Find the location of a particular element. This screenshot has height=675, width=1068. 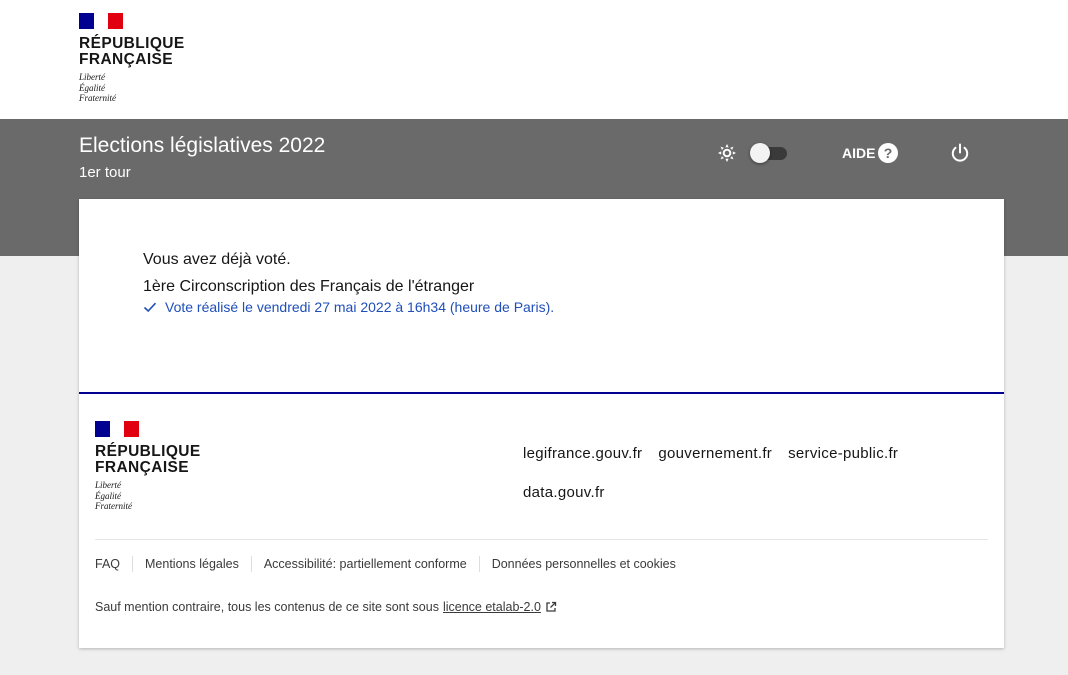

footer-nav-faq: FAQ is located at coordinates (113, 564).